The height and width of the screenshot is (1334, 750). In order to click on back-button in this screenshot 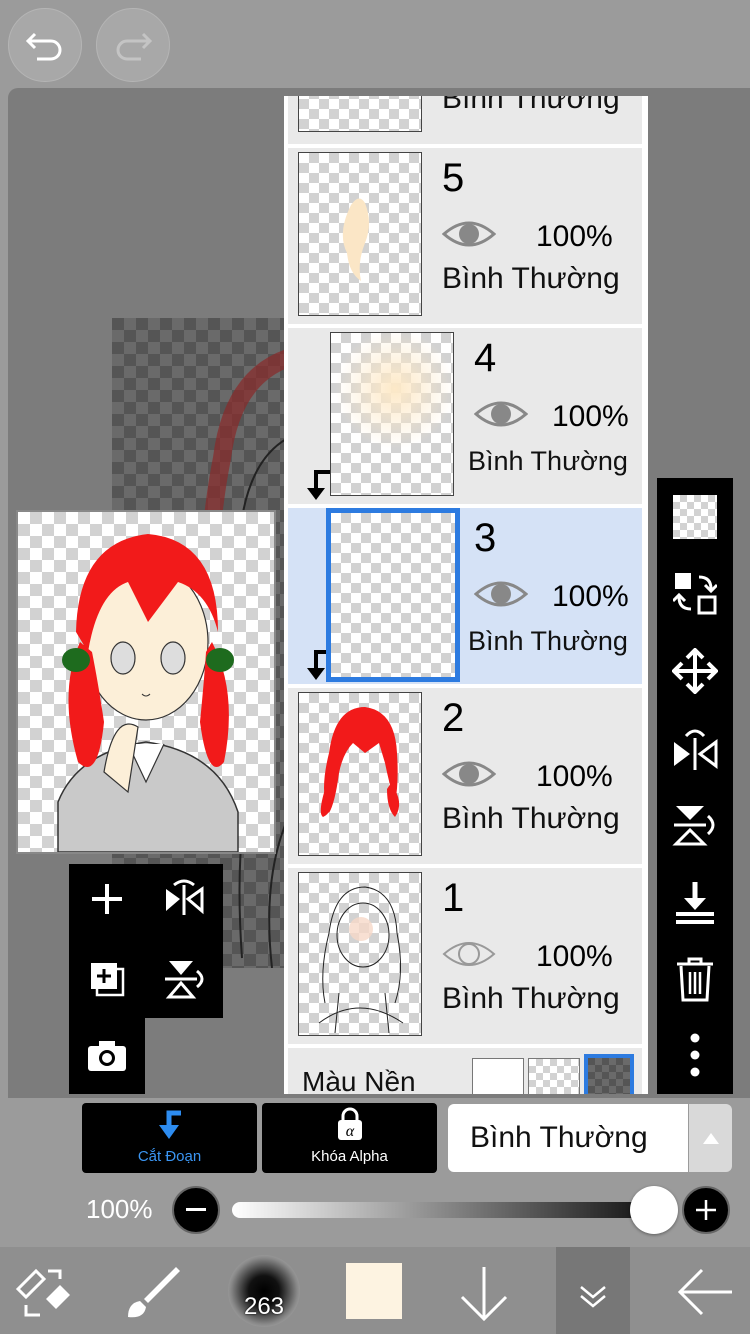, I will do `click(705, 1294)`.